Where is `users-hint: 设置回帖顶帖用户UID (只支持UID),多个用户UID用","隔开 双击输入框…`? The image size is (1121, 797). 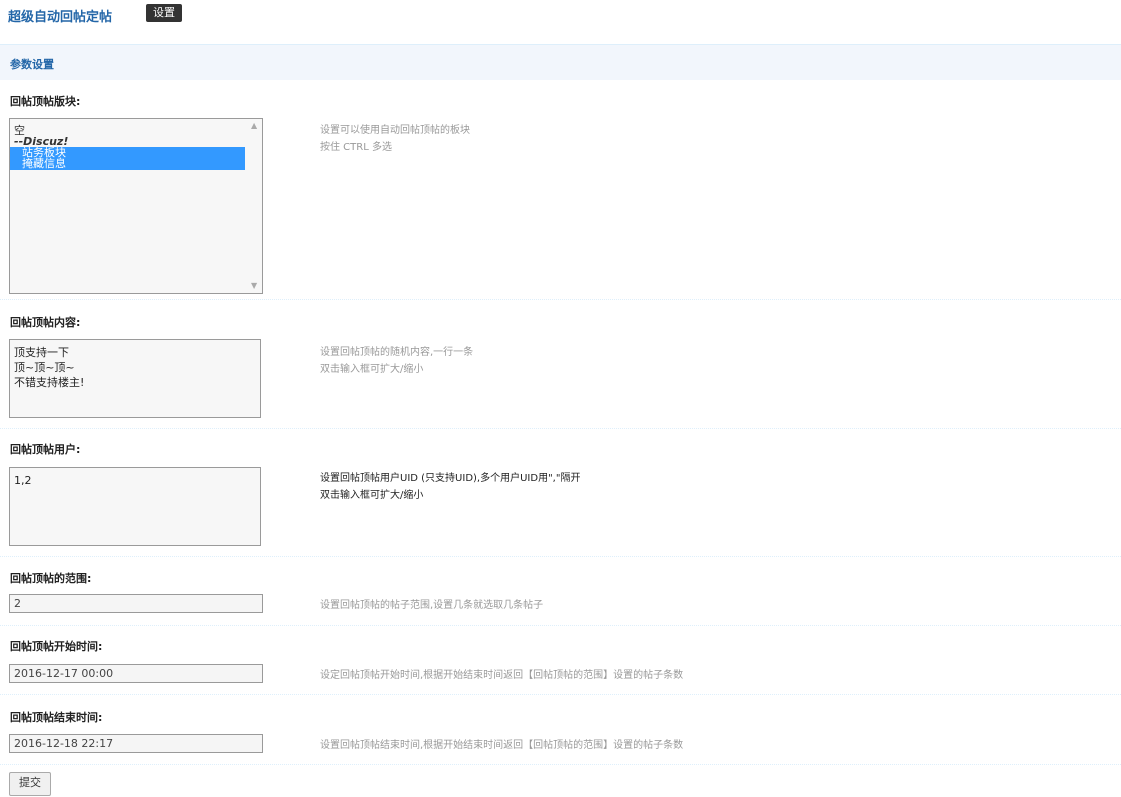
users-hint: 设置回帖顶帖用户UID (只支持UID),多个用户UID用","隔开 双击输入框… is located at coordinates (450, 487).